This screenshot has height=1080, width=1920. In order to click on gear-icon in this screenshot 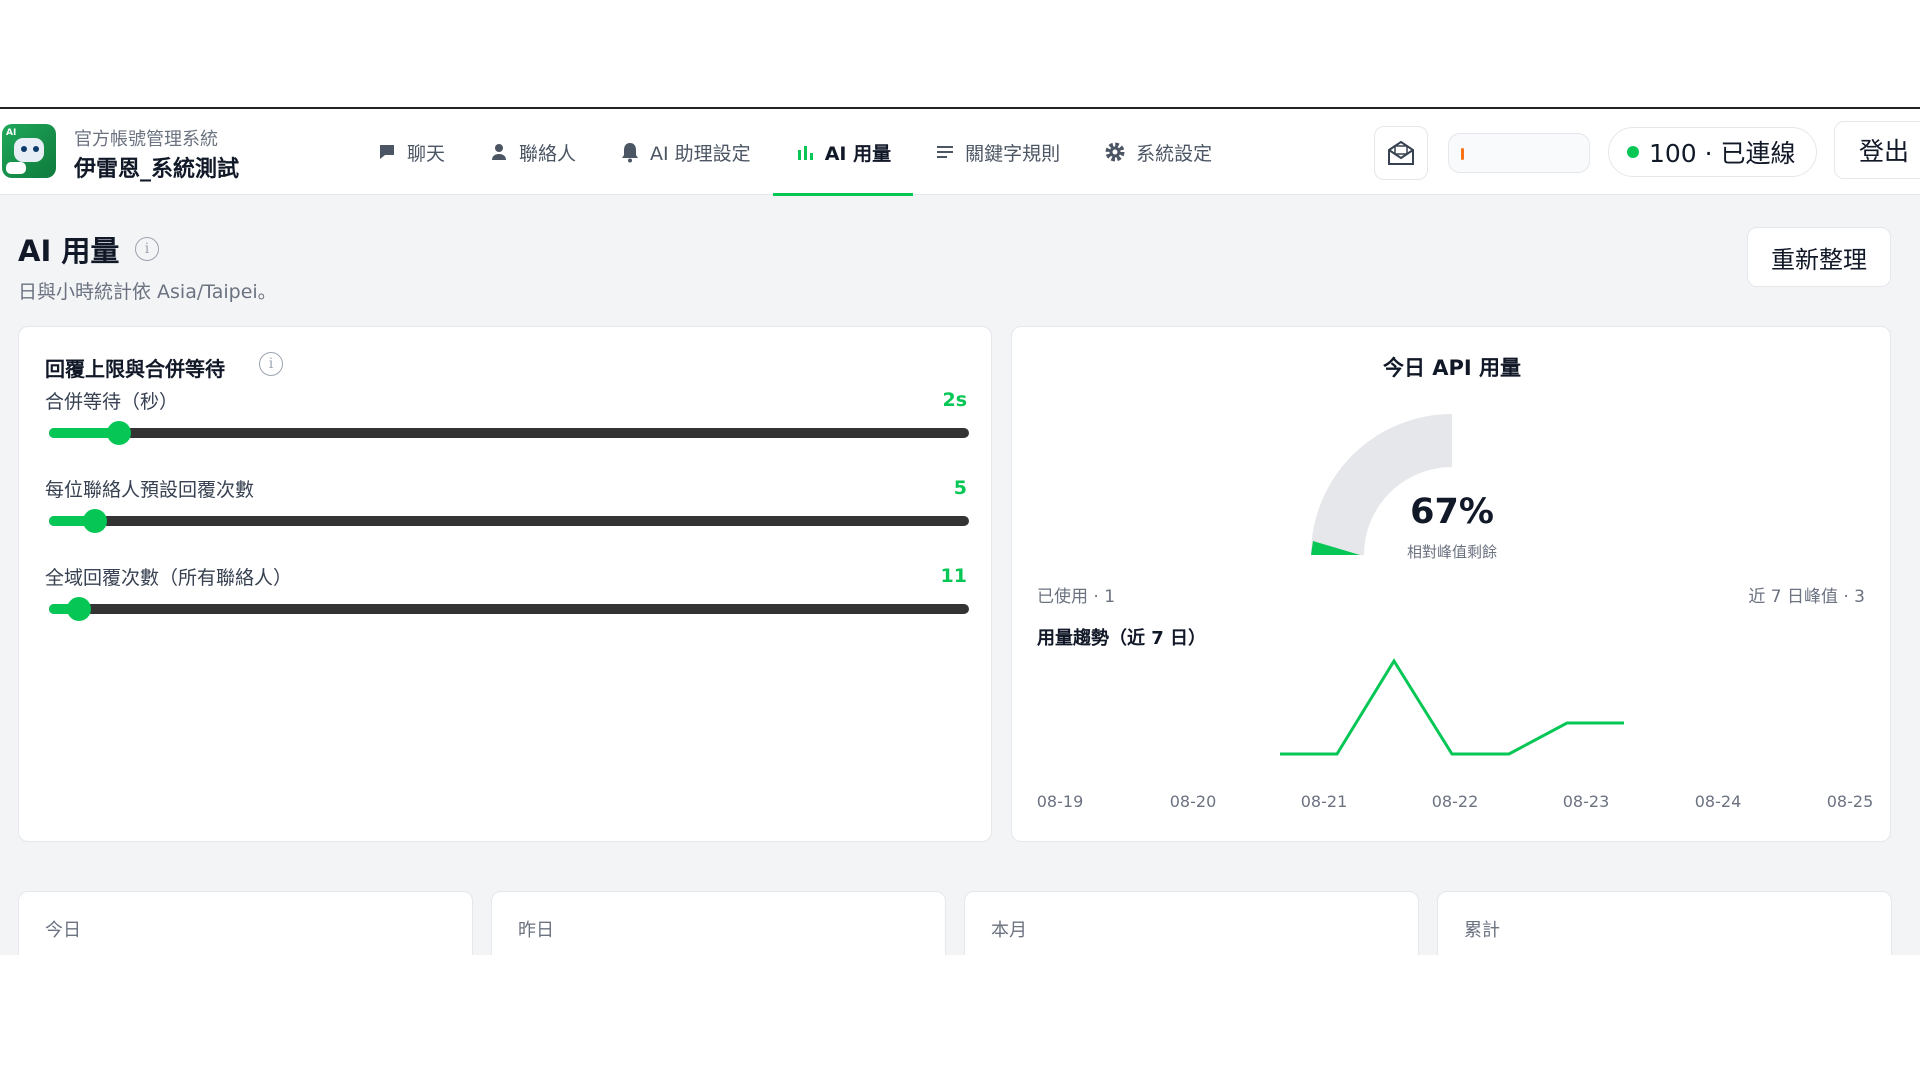, I will do `click(1115, 152)`.